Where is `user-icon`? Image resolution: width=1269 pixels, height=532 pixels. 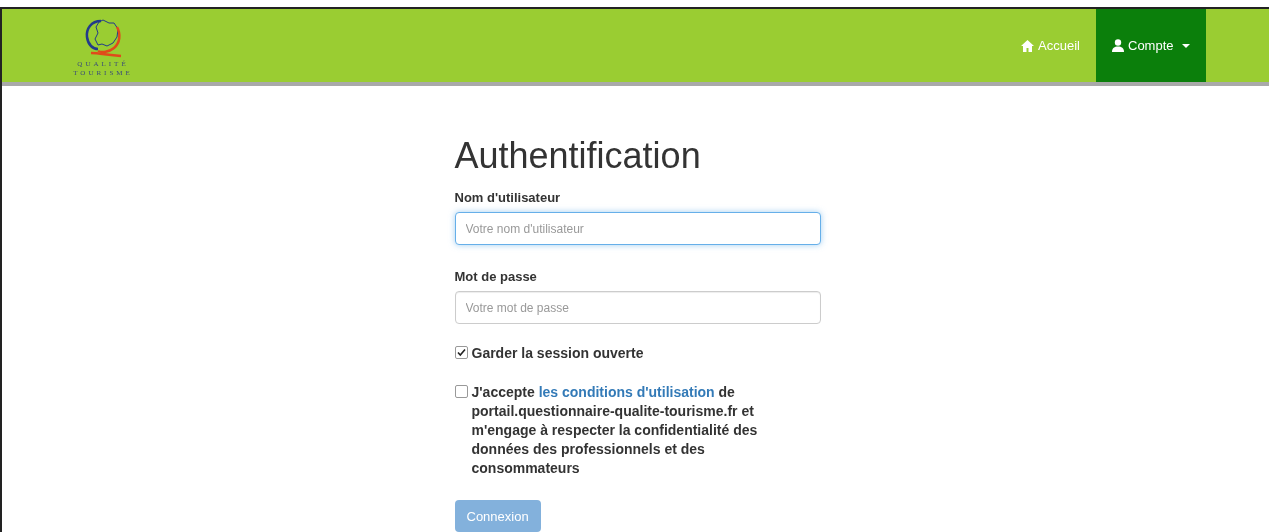 user-icon is located at coordinates (1118, 45).